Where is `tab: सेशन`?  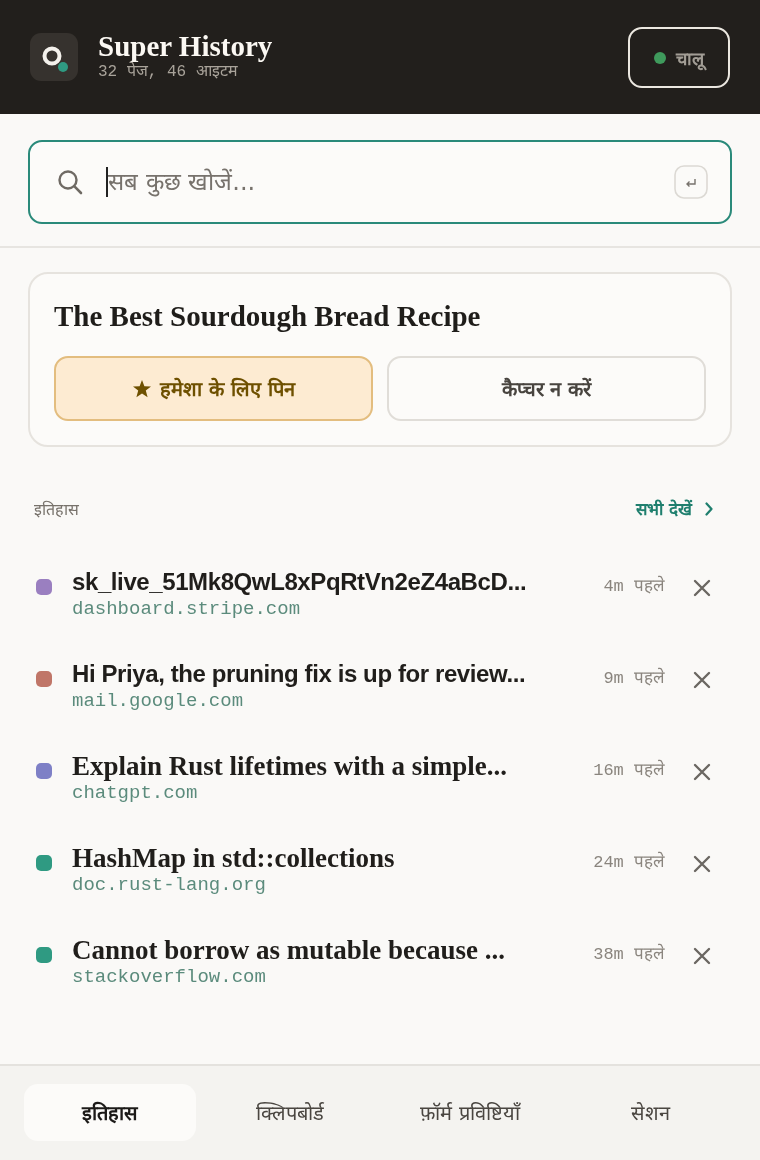 tab: सेशन is located at coordinates (650, 1112).